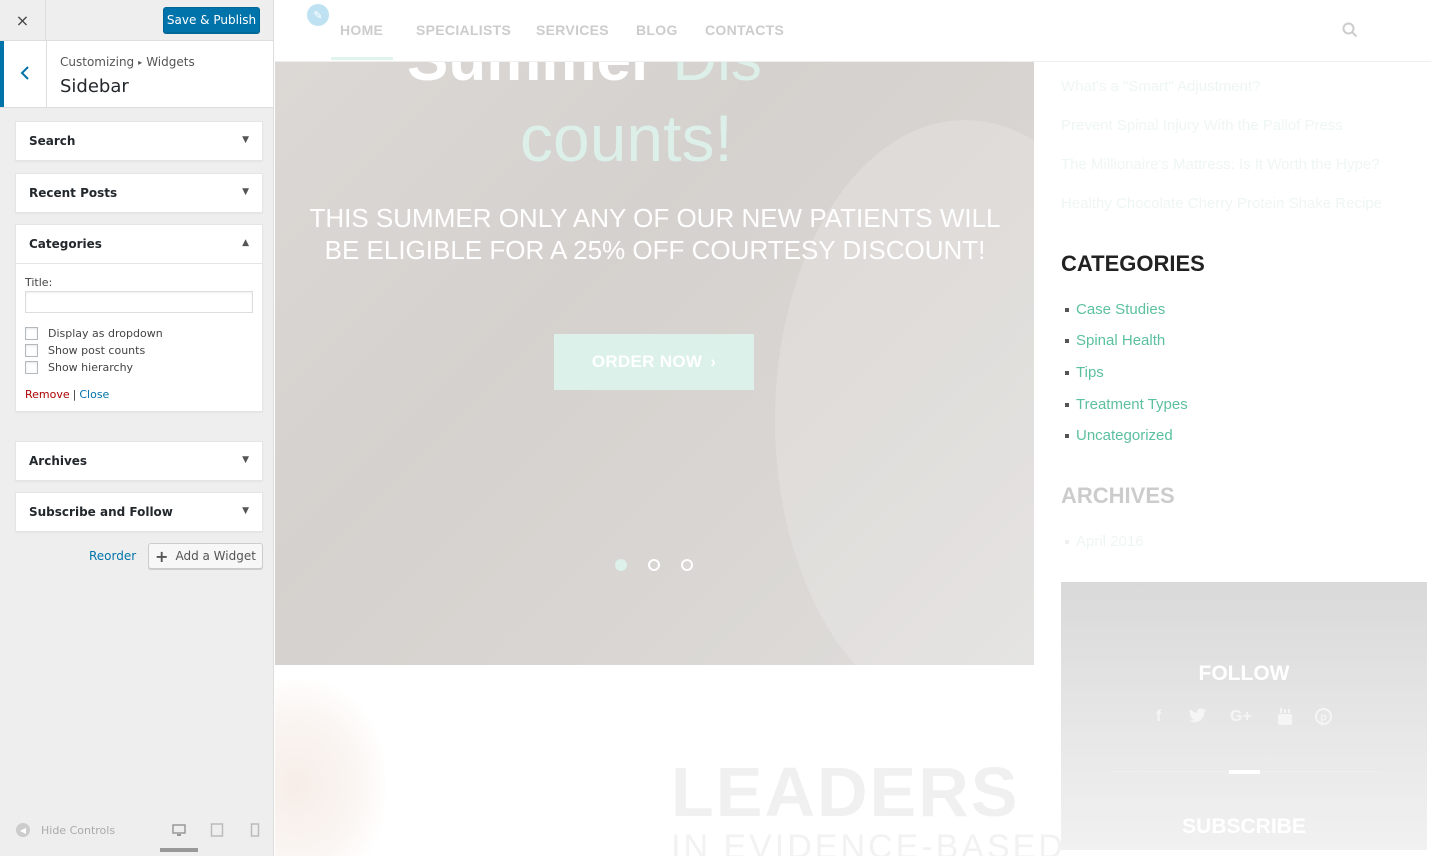 The width and height of the screenshot is (1431, 856). I want to click on breadcrumb-item: Widgets, so click(170, 62).